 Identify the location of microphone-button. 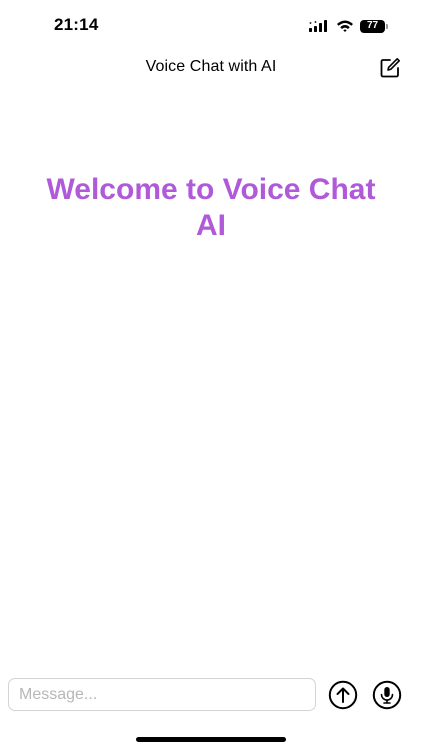
(387, 695).